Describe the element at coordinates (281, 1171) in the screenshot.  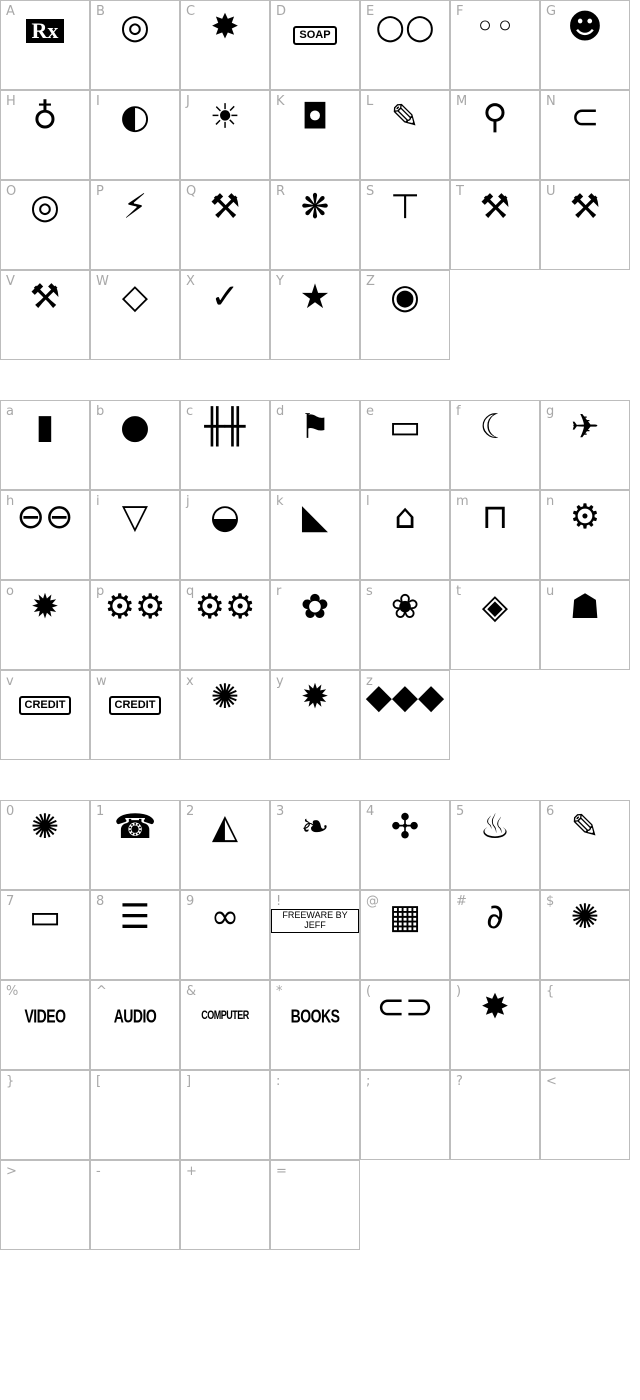
I see `glyph-label: =` at that location.